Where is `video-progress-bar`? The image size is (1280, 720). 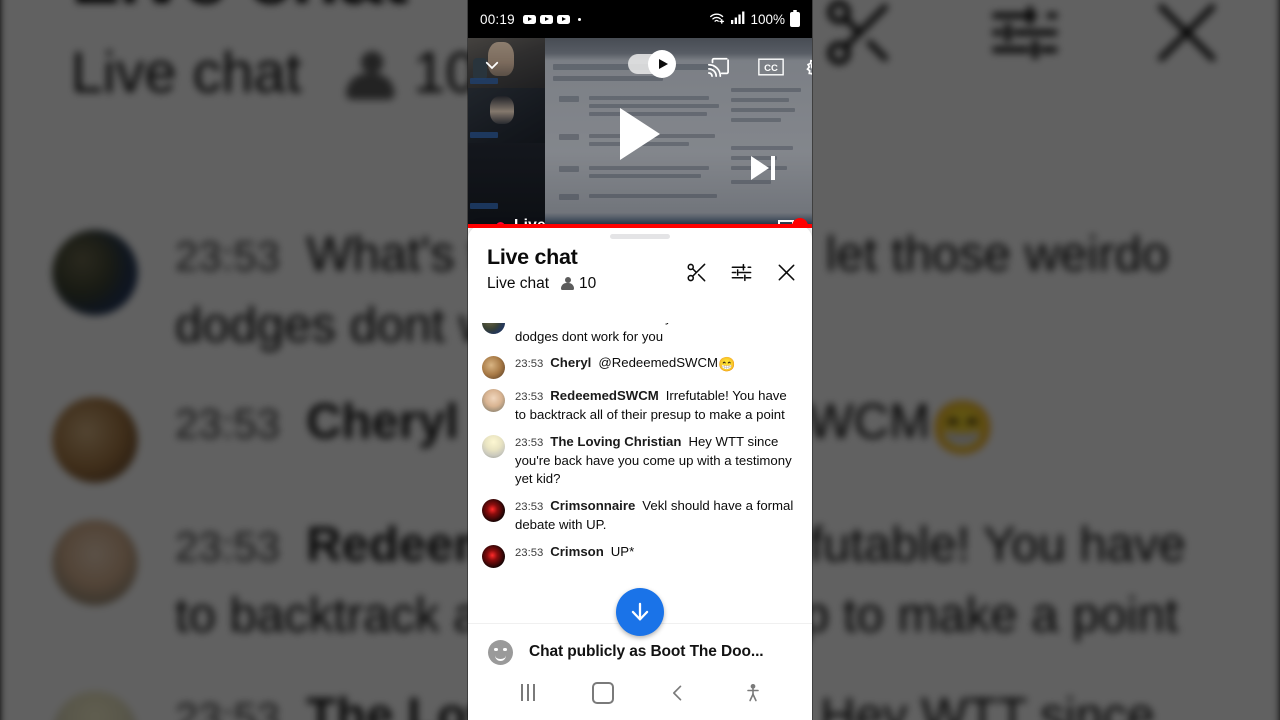
video-progress-bar is located at coordinates (640, 223).